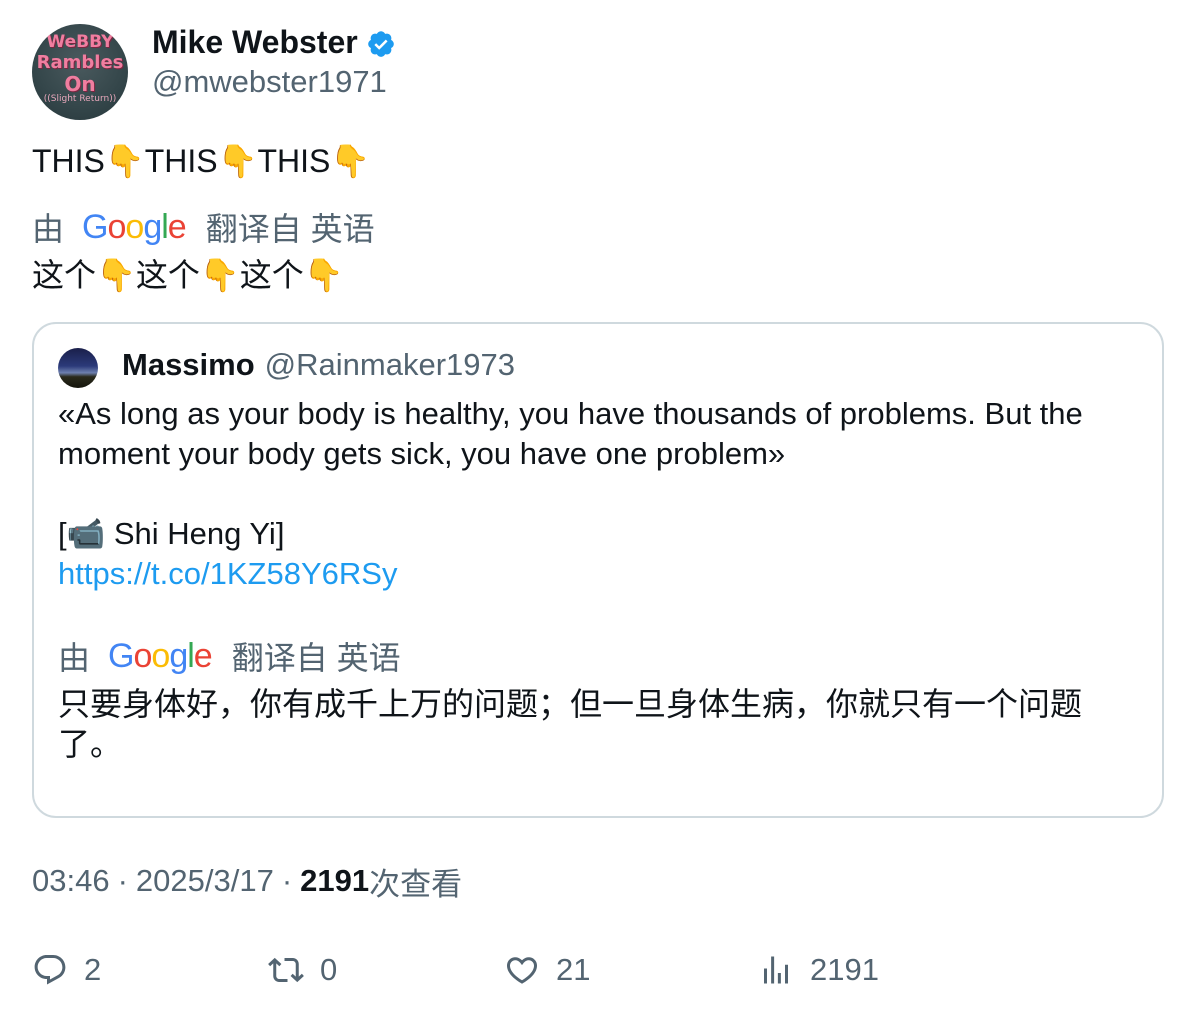 The height and width of the screenshot is (1016, 1196). I want to click on display-name-row: Mike Webster, so click(274, 42).